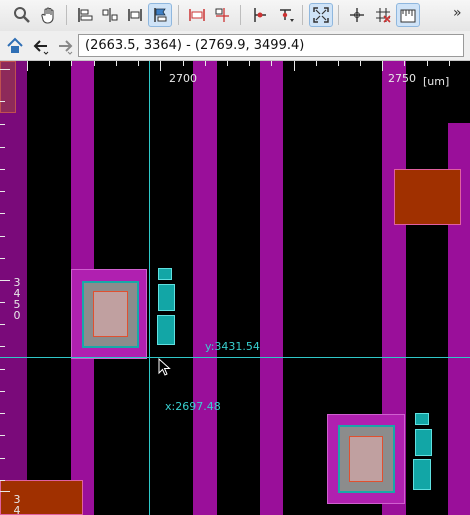 The height and width of the screenshot is (515, 470). Describe the element at coordinates (271, 45) in the screenshot. I see `coordinate-range-field: (2663.5, 3364) - (2769.9, 3499.4)` at that location.